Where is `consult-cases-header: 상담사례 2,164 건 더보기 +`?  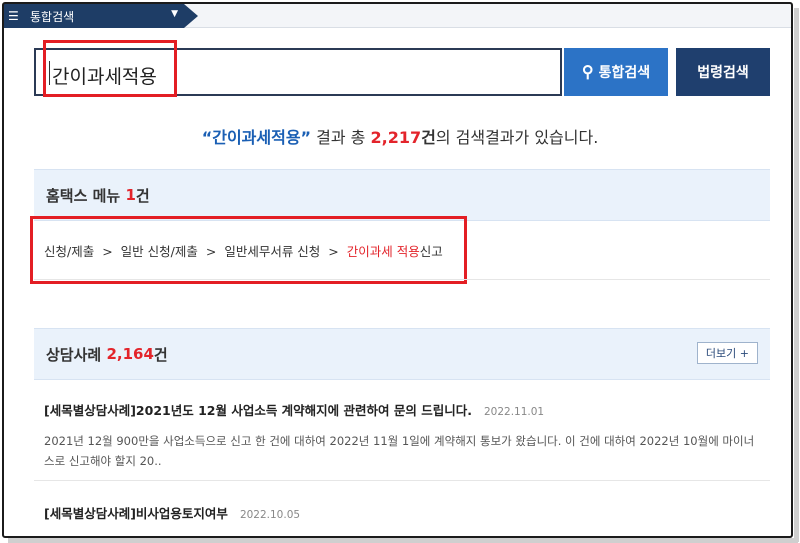
consult-cases-header: 상담사례 2,164 건 더보기 + is located at coordinates (402, 354).